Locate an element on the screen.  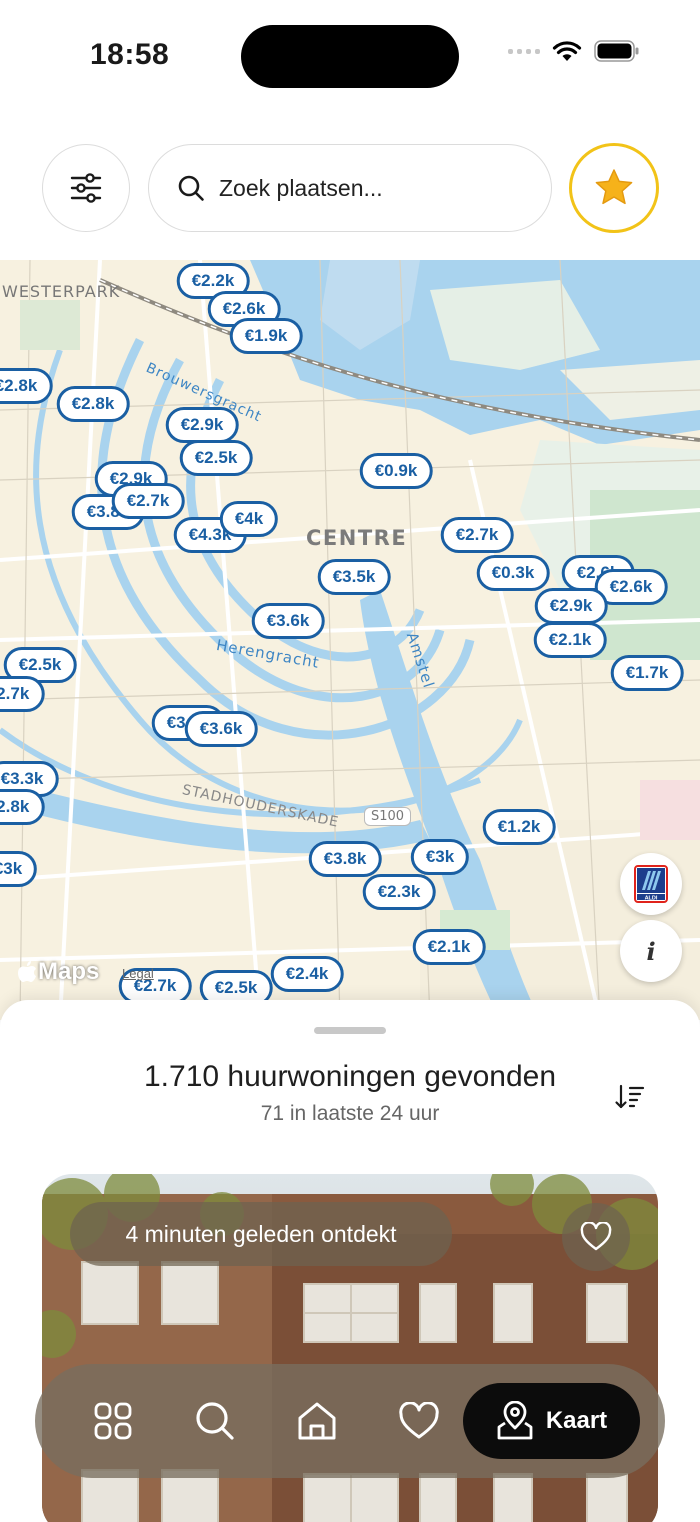
tab-home is located at coordinates (317, 1421).